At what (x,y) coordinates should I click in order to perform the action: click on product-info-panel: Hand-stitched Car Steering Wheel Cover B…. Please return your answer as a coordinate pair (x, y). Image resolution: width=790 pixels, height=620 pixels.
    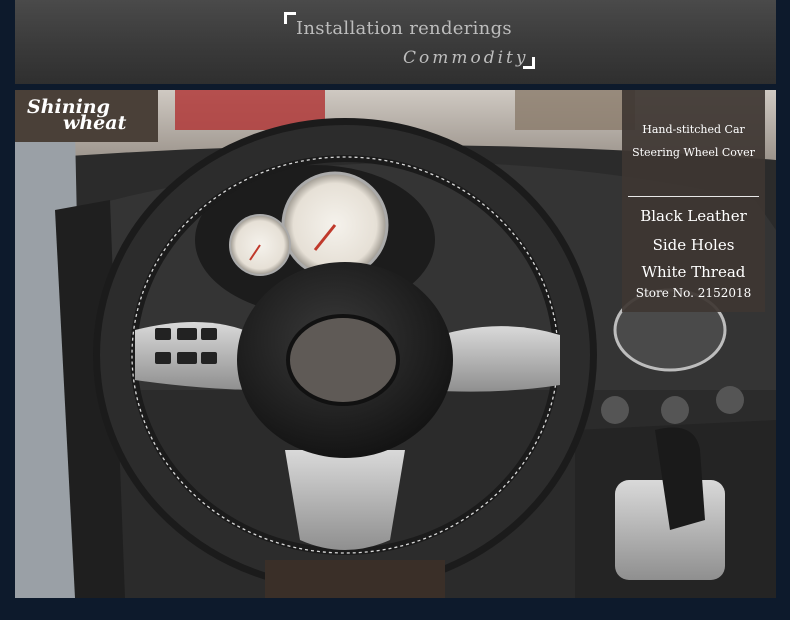
    Looking at the image, I should click on (693, 201).